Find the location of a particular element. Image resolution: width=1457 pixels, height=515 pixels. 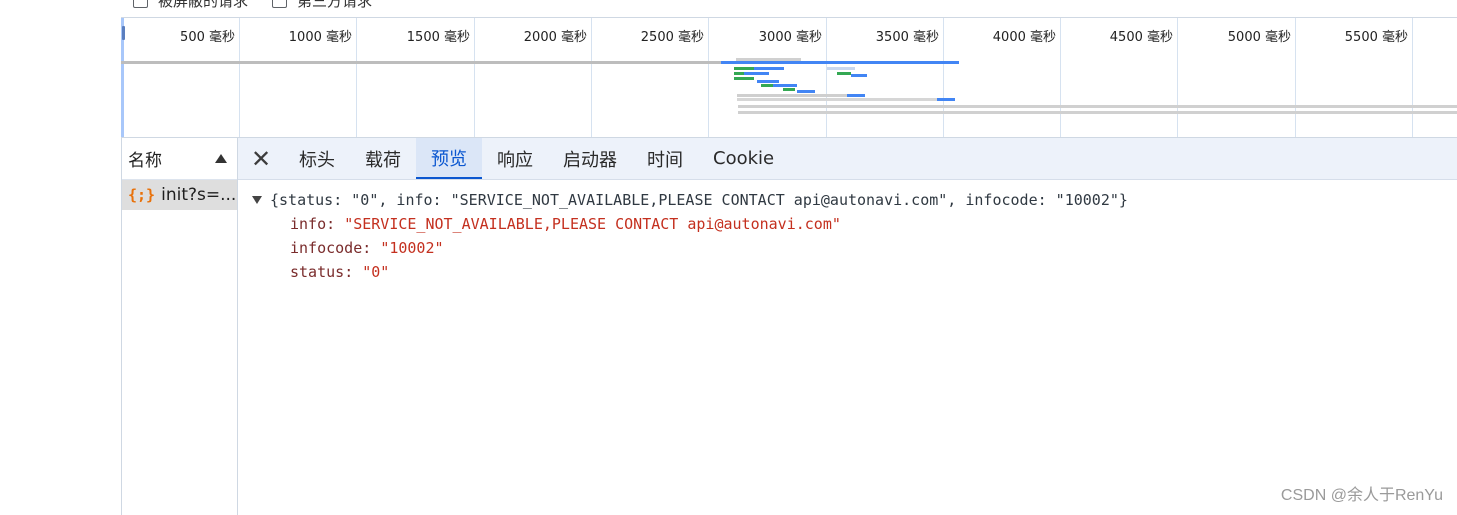

filter-blocked-requests: 被屏蔽的请求 is located at coordinates (190, 5).